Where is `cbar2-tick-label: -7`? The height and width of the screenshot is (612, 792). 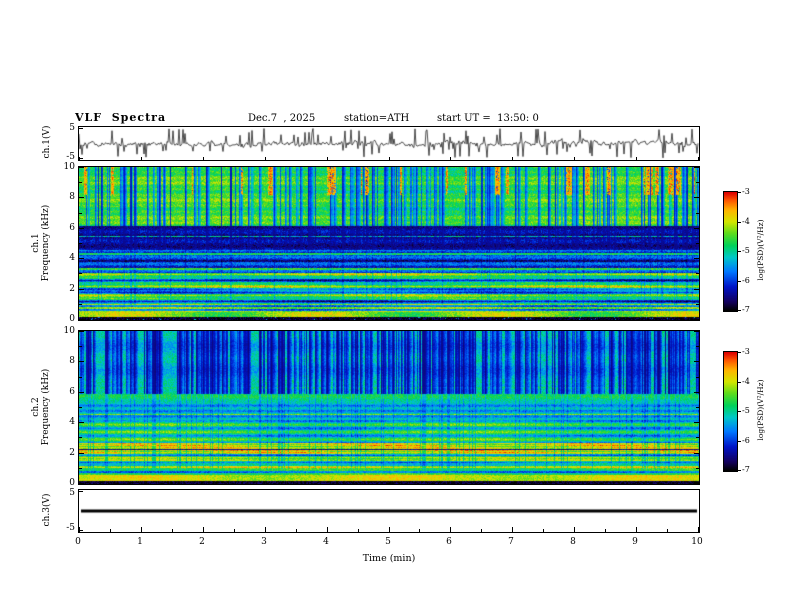
cbar2-tick-label: -7 is located at coordinates (746, 469).